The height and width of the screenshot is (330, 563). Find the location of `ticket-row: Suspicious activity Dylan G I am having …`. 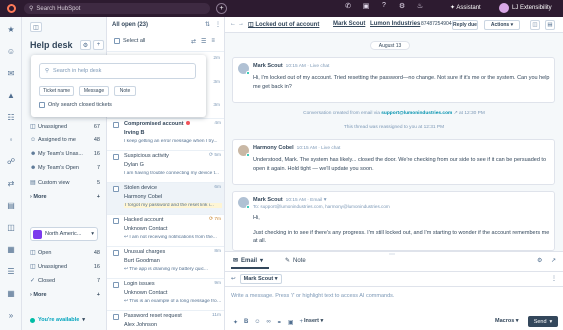

ticket-row: Suspicious activity Dylan G I am having … is located at coordinates (165, 166).